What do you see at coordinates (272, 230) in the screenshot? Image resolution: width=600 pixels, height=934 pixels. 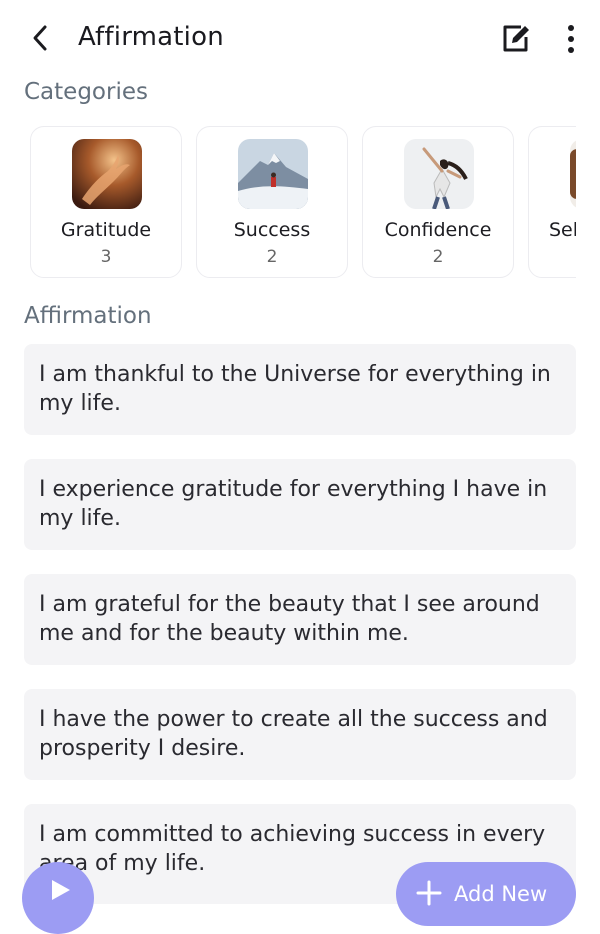 I see `category-name: Success` at bounding box center [272, 230].